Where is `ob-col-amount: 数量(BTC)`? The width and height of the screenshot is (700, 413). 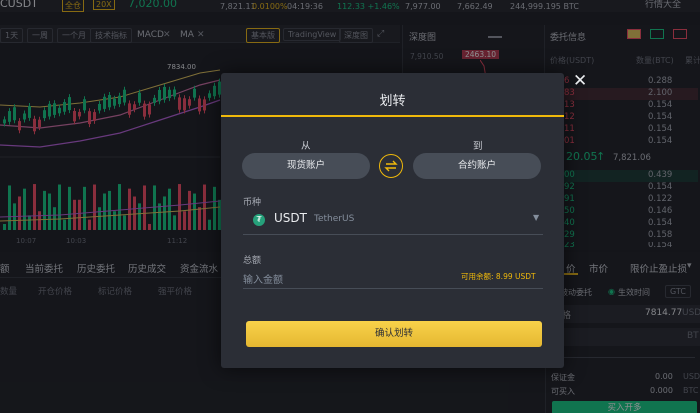 ob-col-amount: 数量(BTC) is located at coordinates (655, 60).